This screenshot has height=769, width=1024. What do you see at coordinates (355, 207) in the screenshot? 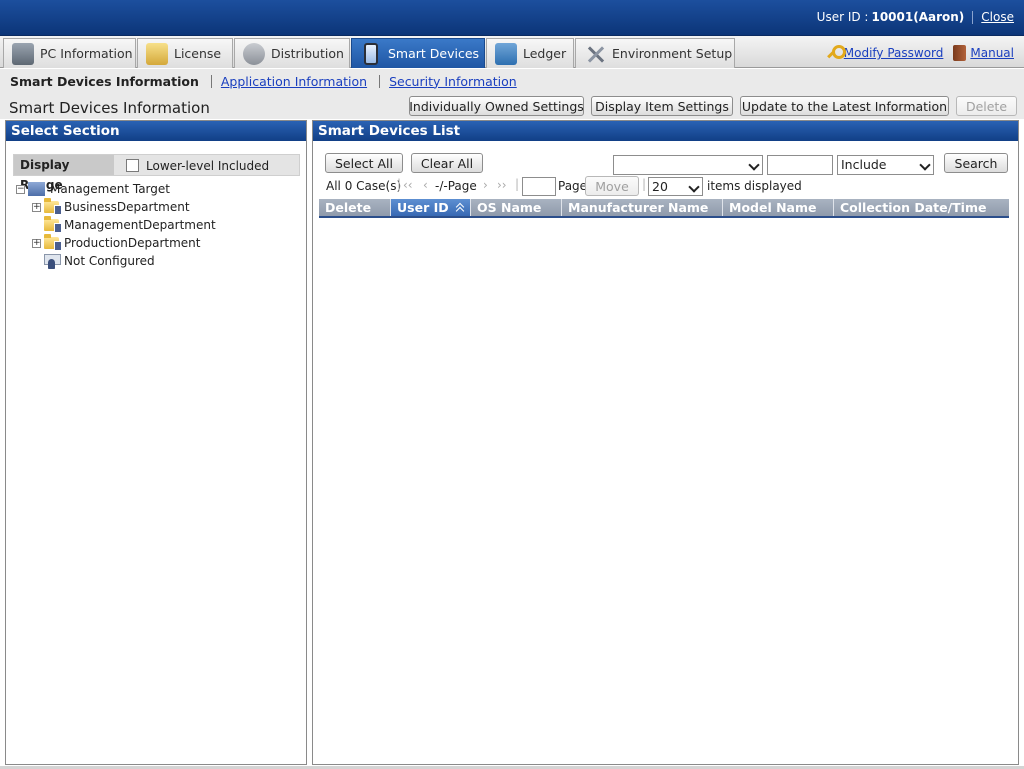
I see `column-delete: Delete` at bounding box center [355, 207].